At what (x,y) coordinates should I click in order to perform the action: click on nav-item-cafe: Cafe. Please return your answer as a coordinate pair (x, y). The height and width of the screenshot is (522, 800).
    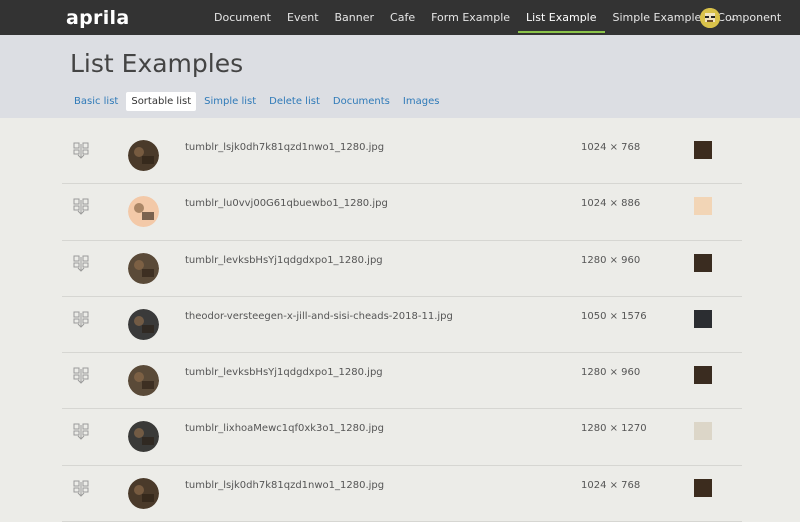
    Looking at the image, I should click on (402, 17).